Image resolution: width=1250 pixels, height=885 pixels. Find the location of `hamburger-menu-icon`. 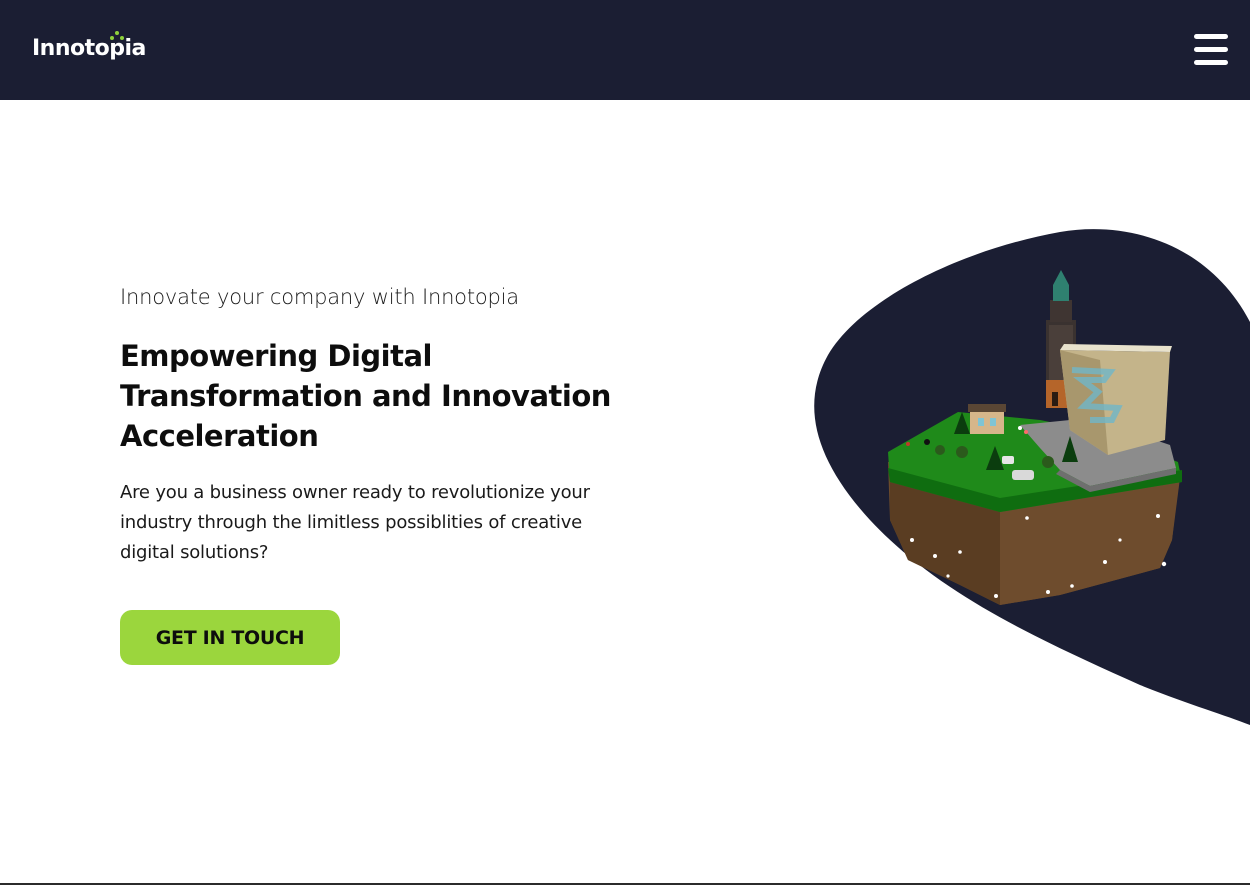

hamburger-menu-icon is located at coordinates (1212, 50).